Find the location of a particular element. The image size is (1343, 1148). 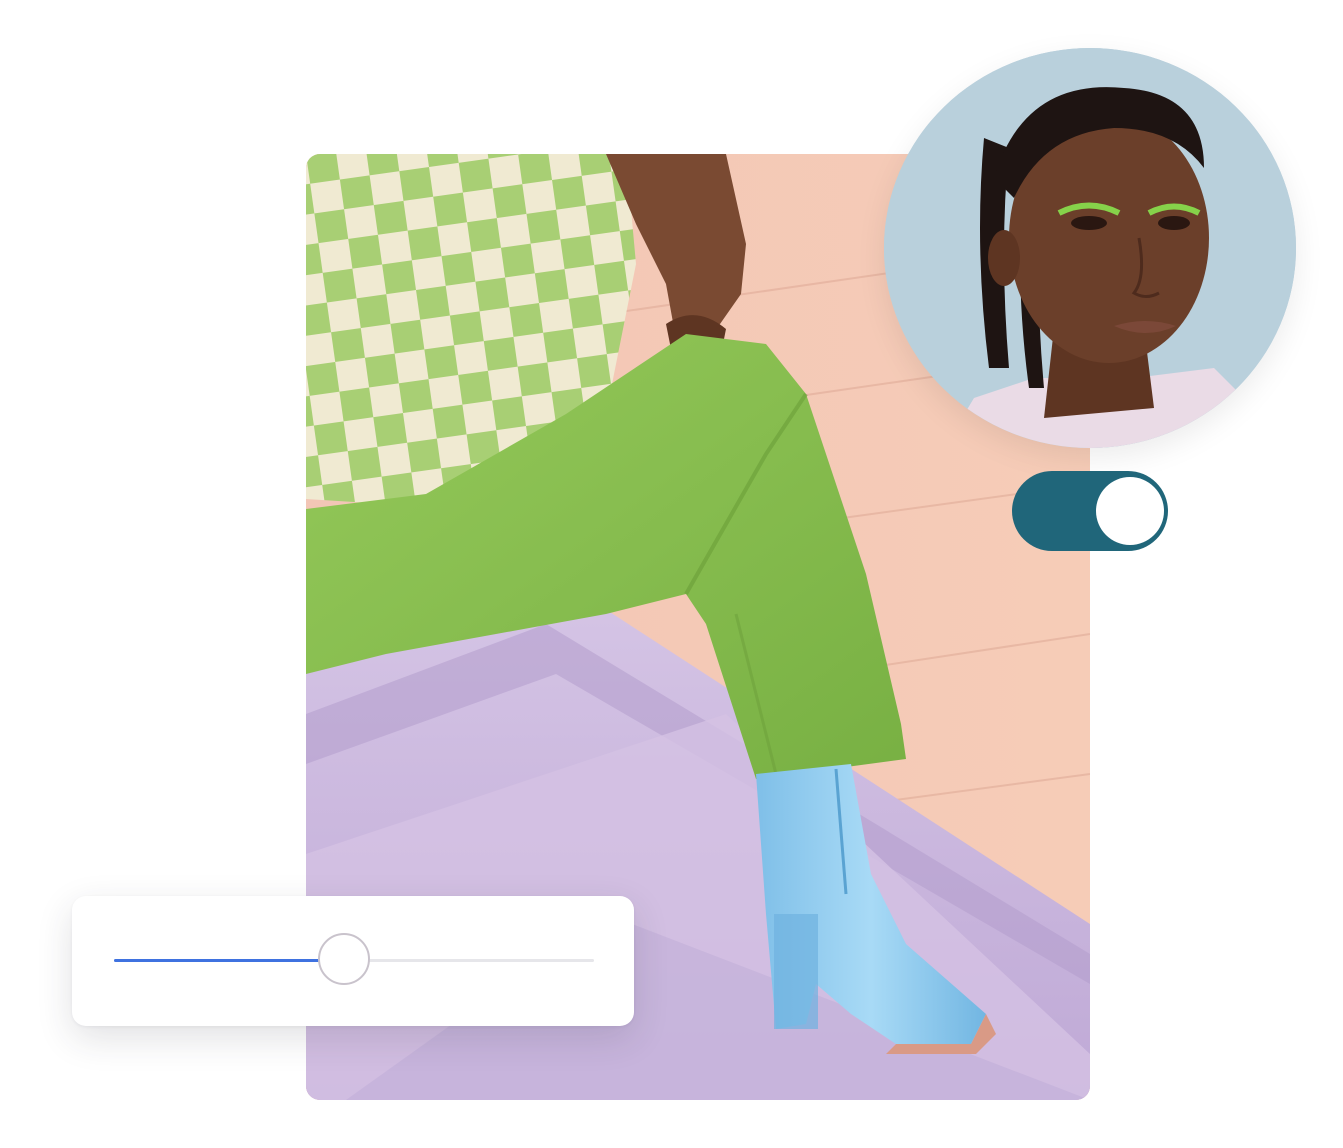

toggle-knob is located at coordinates (1130, 511).